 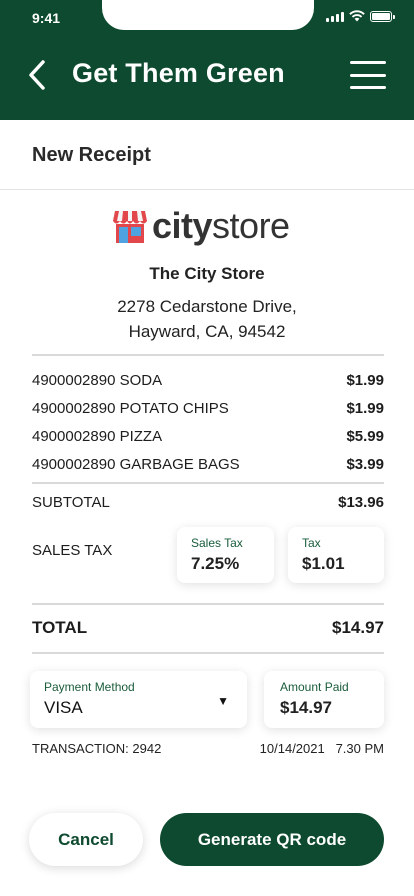 I want to click on status-time: 9:41, so click(x=46, y=18).